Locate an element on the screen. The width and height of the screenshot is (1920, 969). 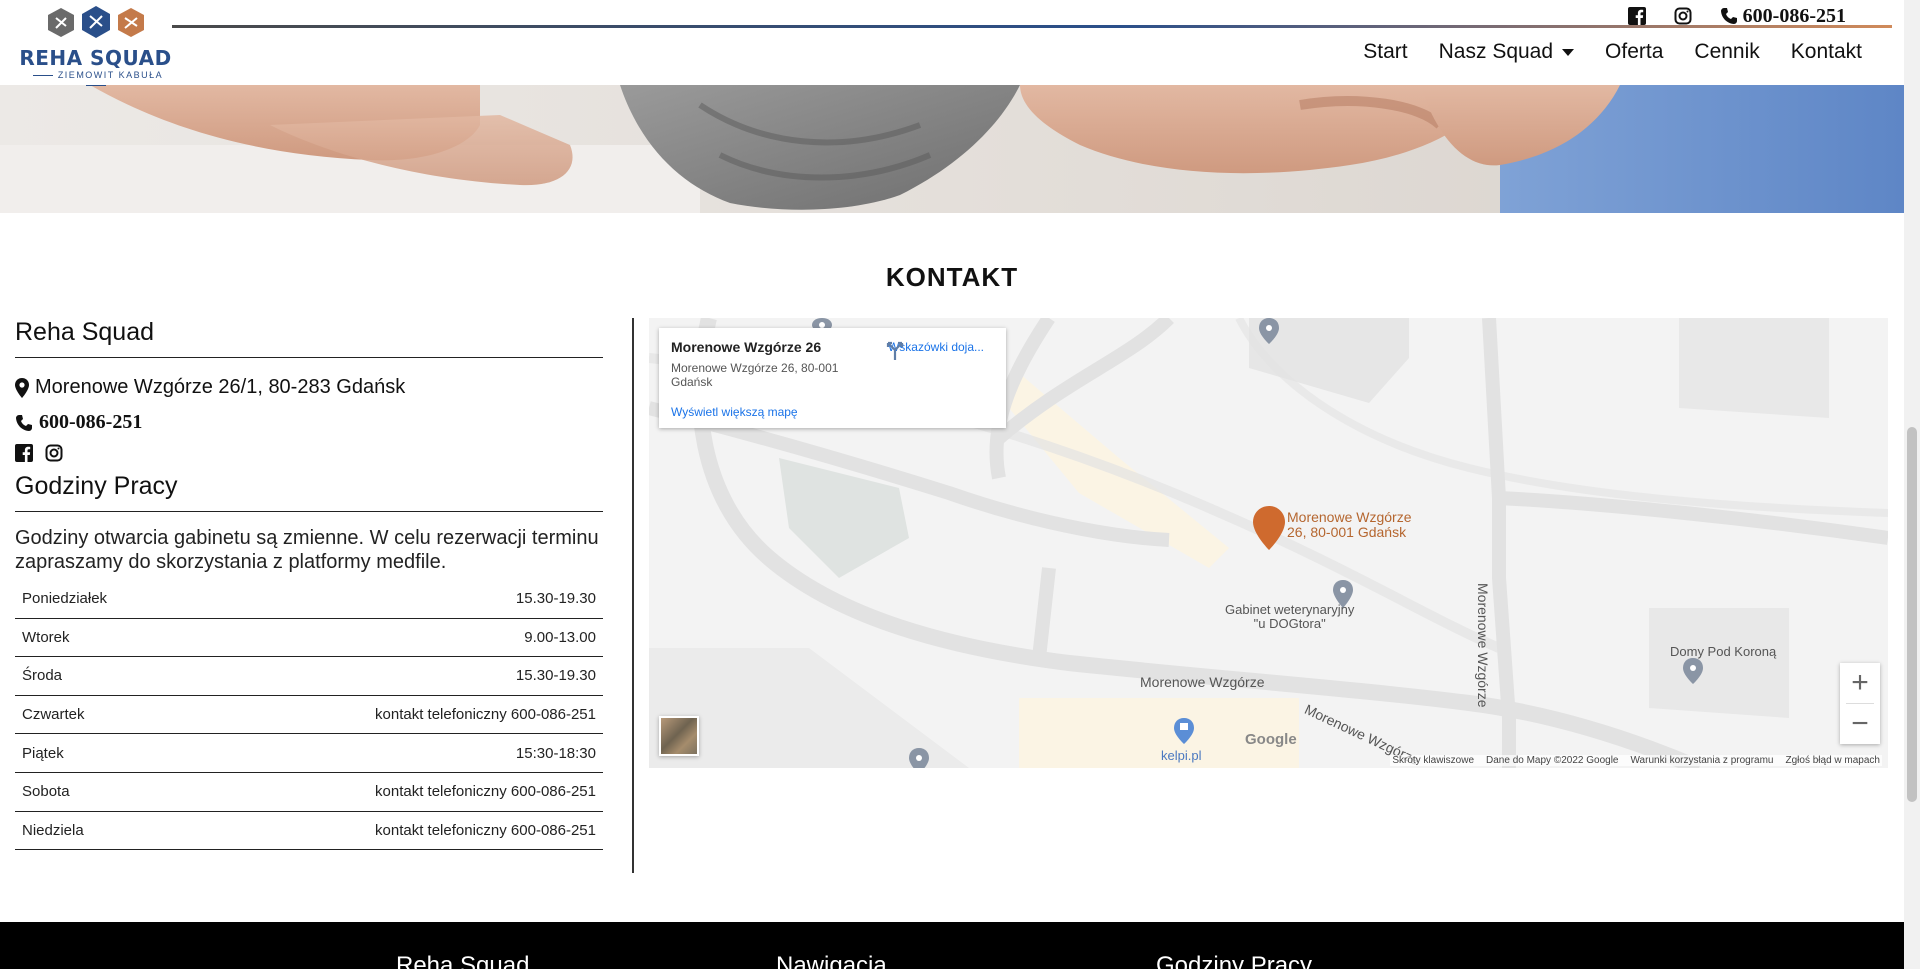
nav-kontakt-label: Kontakt is located at coordinates (1826, 51).